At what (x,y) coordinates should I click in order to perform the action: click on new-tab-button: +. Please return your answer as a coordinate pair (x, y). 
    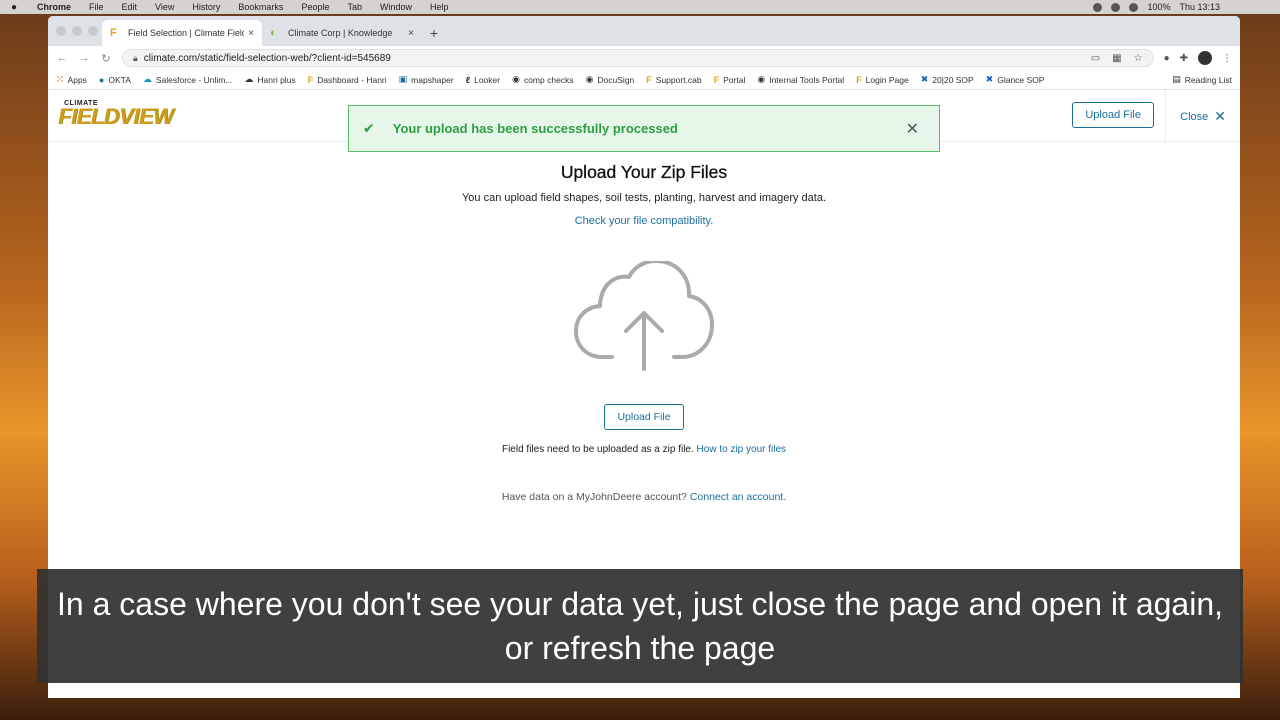
    Looking at the image, I should click on (434, 33).